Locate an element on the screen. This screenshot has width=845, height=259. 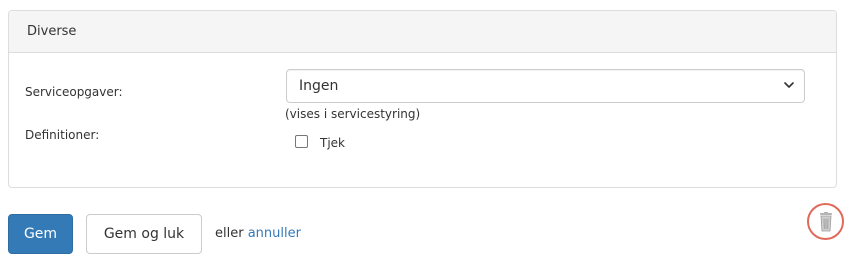
service-tasks-label: Serviceopgaver: is located at coordinates (74, 92).